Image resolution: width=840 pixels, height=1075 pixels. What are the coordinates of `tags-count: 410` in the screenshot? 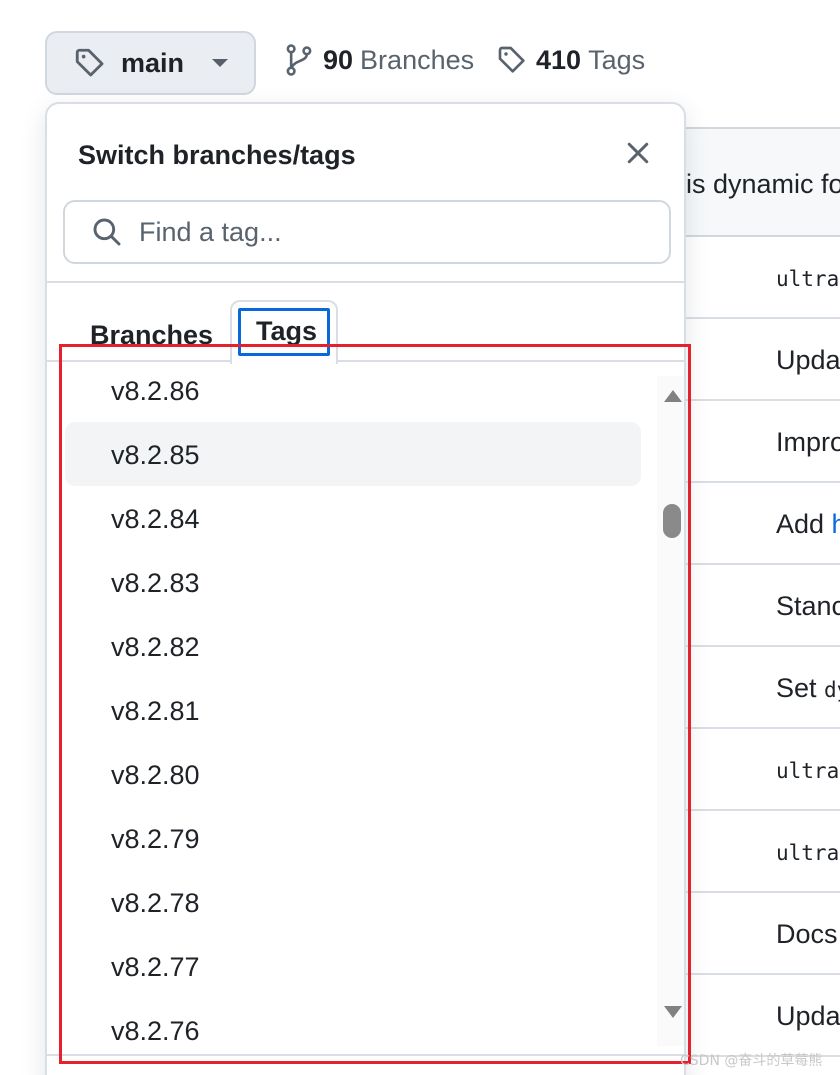 It's located at (559, 59).